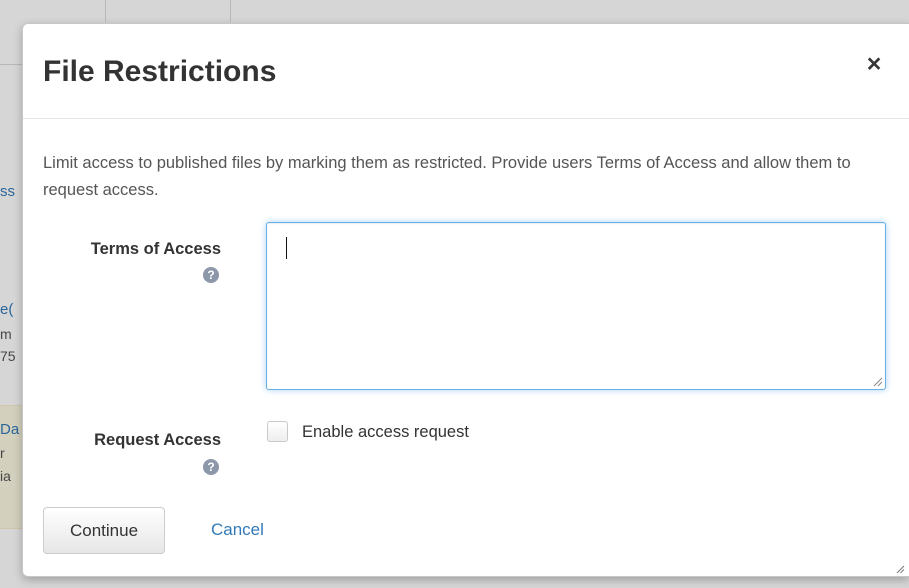  I want to click on text-cursor, so click(286, 248).